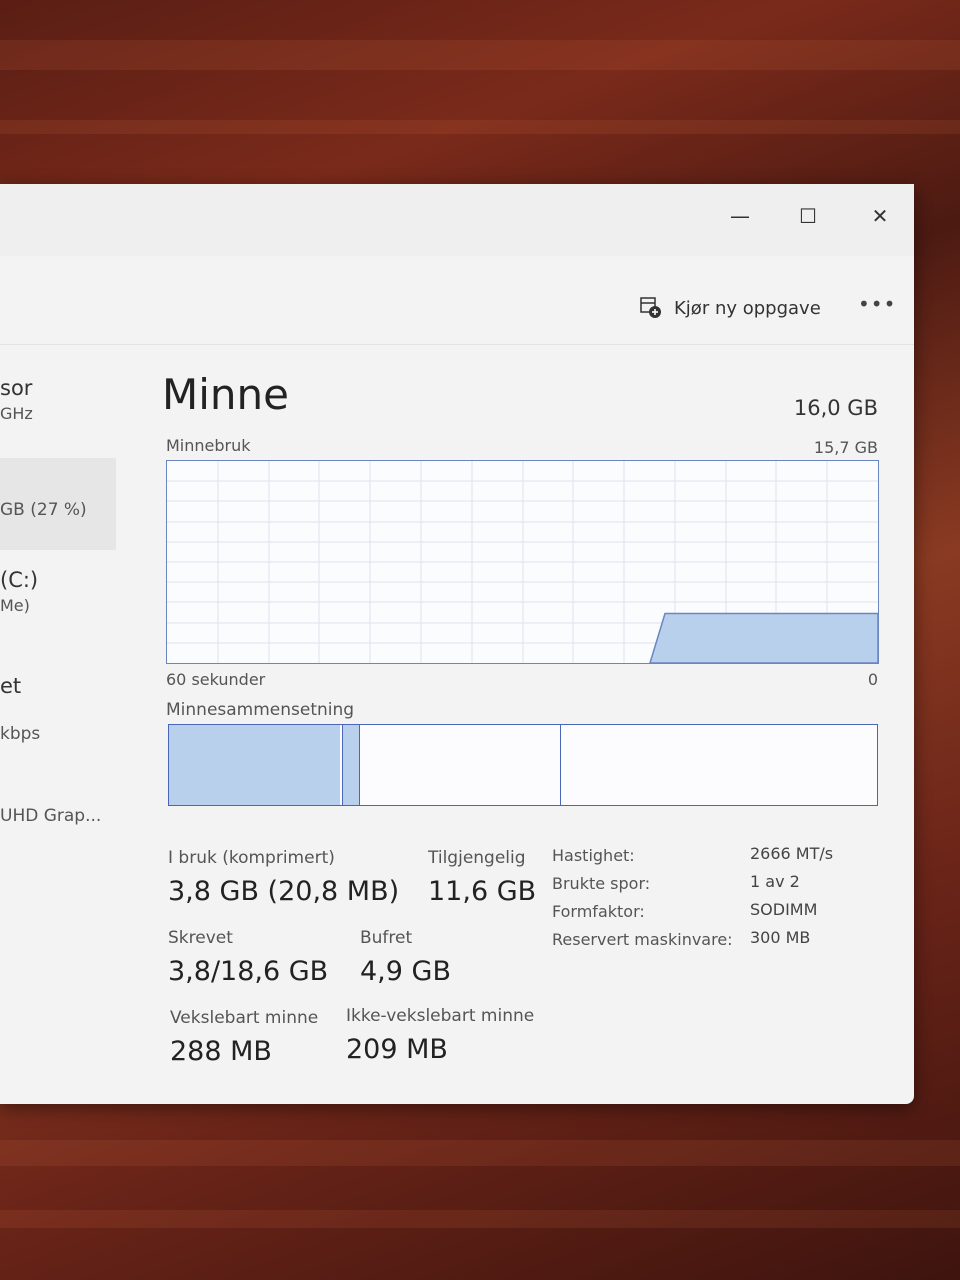 The height and width of the screenshot is (1280, 960). I want to click on speed-value: 2666 MT/s, so click(792, 853).